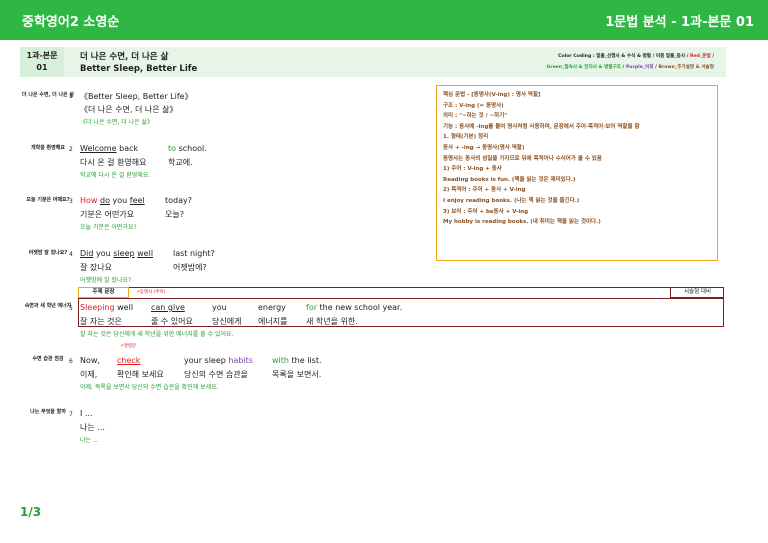  Describe the element at coordinates (522, 158) in the screenshot. I see `grammar-line: 동명사는 동사의 성질을 가지므로 뒤에 목적어나 수식어가 올 수 있음` at that location.